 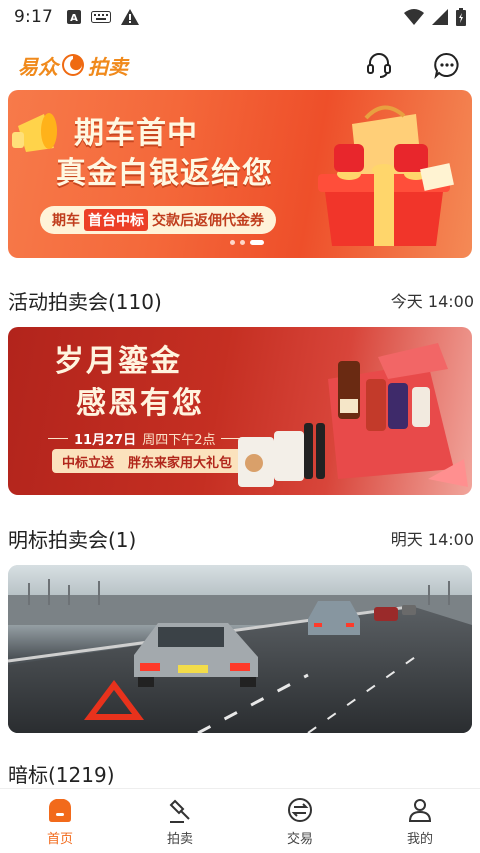 What do you see at coordinates (180, 463) in the screenshot?
I see `pill-right: 胖东来家用大礼包` at bounding box center [180, 463].